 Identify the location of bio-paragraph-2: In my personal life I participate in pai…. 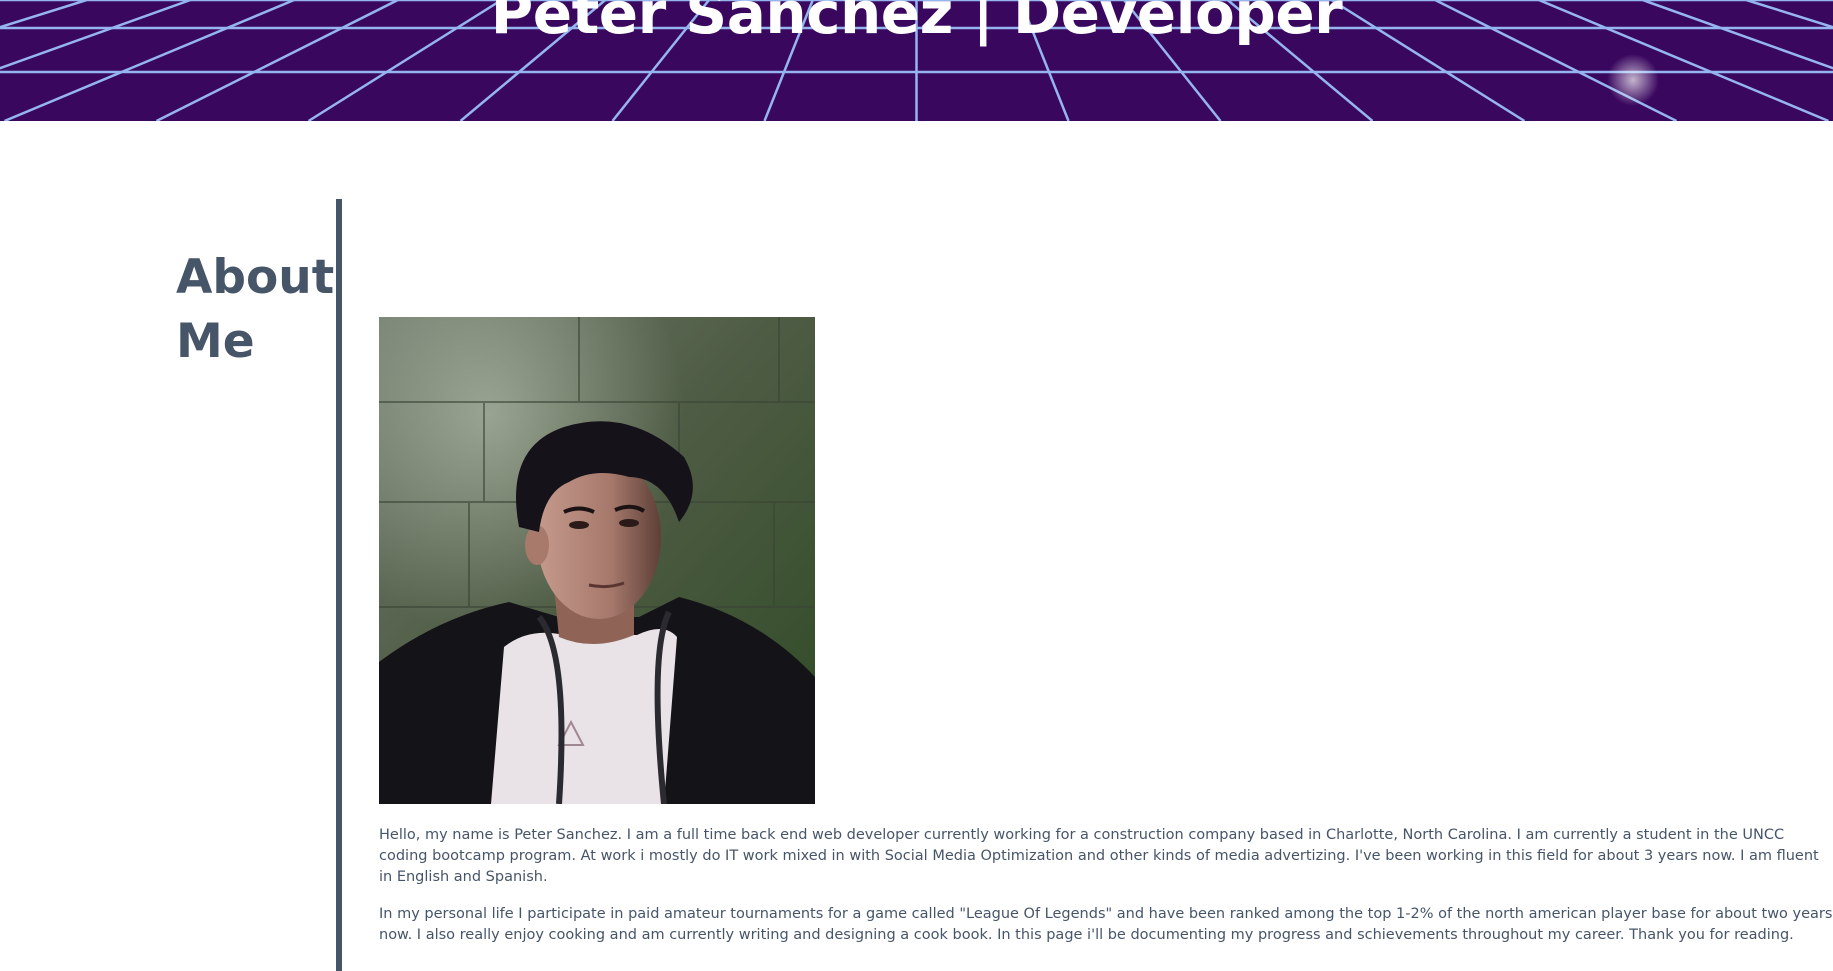
(1106, 924).